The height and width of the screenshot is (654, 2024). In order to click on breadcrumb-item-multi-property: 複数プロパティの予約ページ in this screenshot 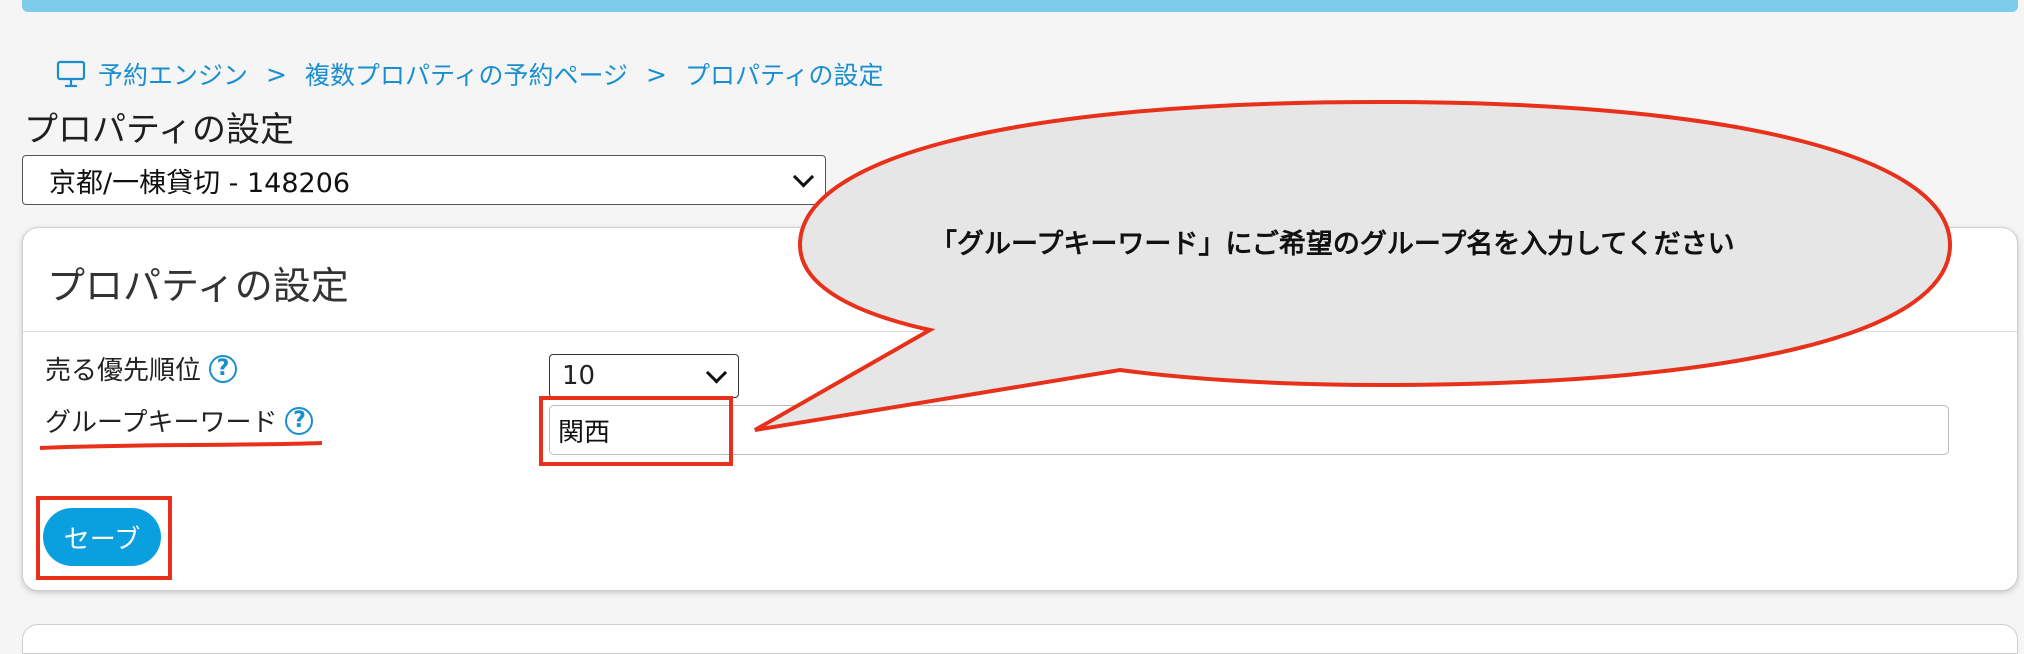, I will do `click(466, 74)`.